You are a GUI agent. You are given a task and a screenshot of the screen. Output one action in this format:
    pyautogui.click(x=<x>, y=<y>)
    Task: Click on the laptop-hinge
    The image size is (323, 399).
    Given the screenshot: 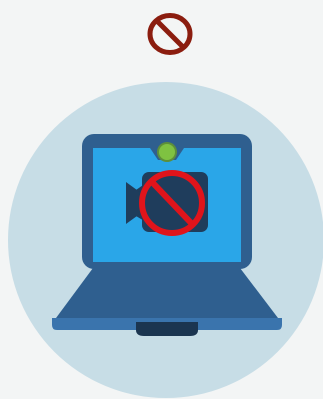 What is the action you would take?
    pyautogui.click(x=167, y=329)
    